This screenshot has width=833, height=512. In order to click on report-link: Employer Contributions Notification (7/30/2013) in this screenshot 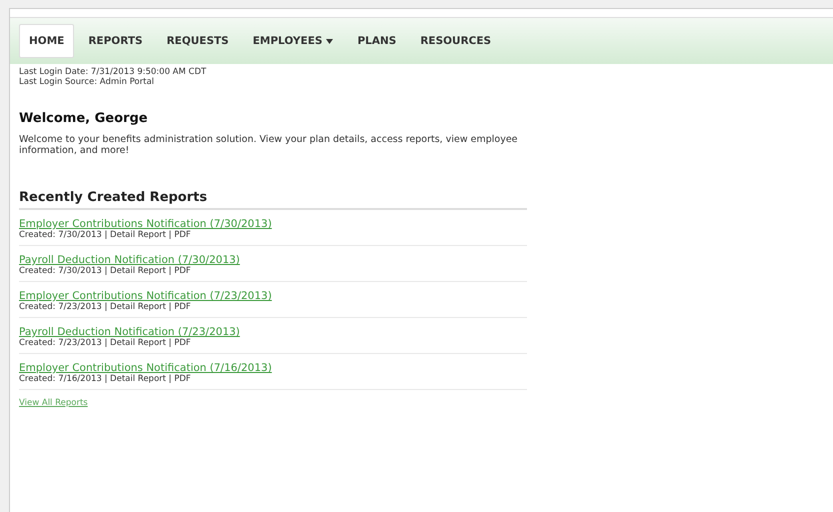, I will do `click(145, 224)`.